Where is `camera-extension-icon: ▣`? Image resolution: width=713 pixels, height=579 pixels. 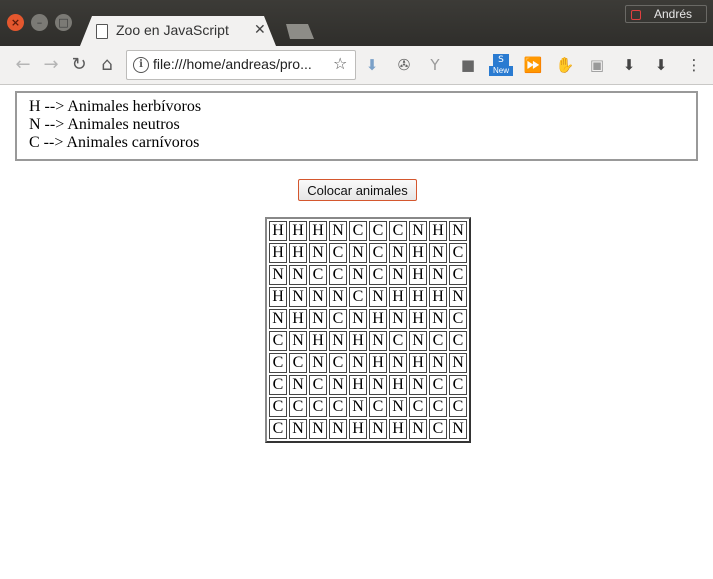 camera-extension-icon: ▣ is located at coordinates (597, 65).